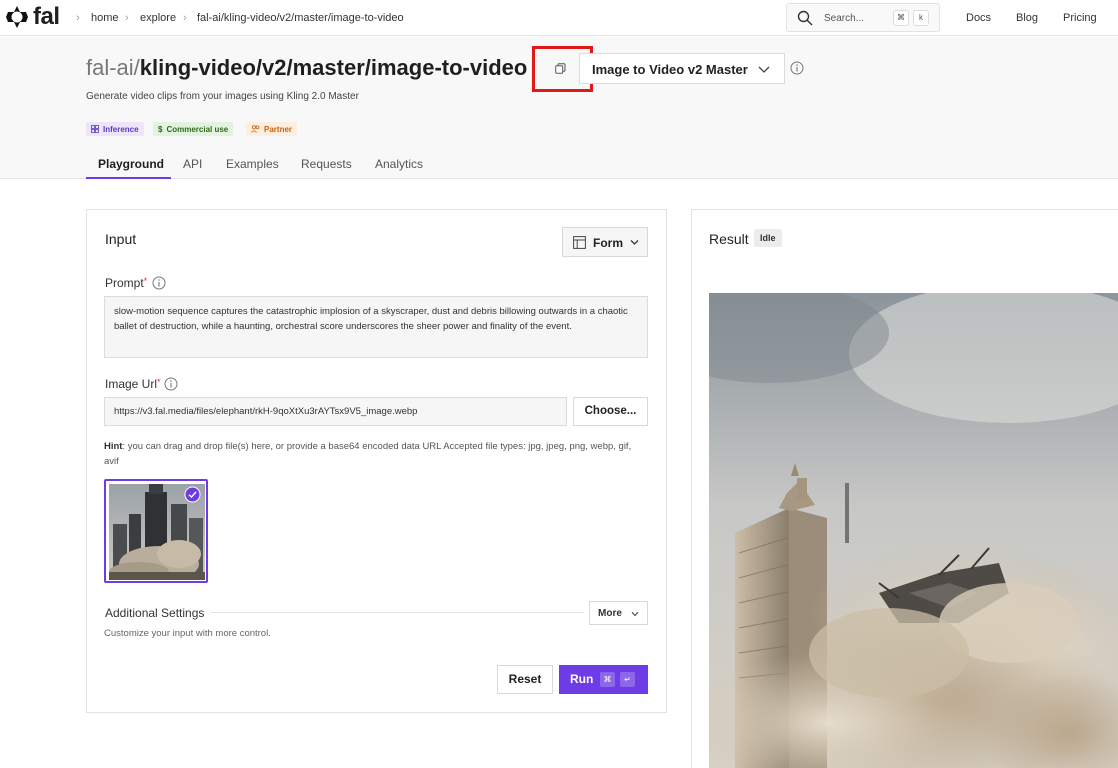 Image resolution: width=1118 pixels, height=768 pixels. Describe the element at coordinates (160, 129) in the screenshot. I see `dollar-icon: $` at that location.